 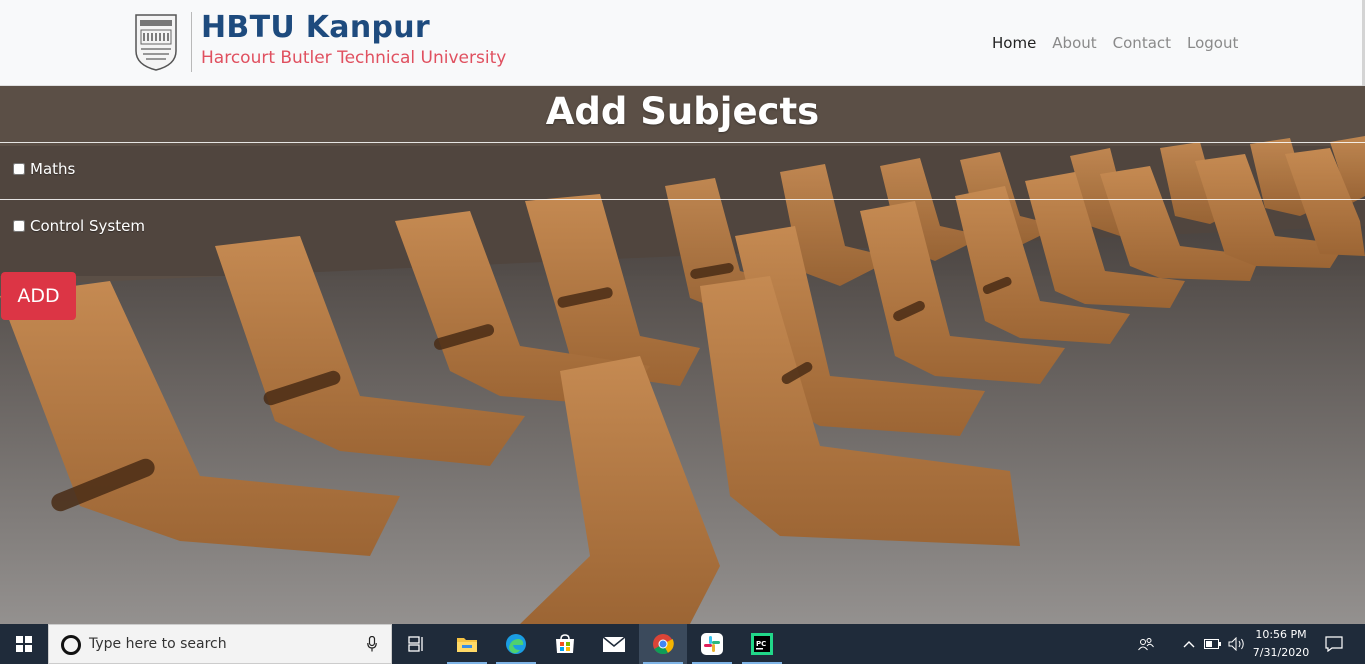 What do you see at coordinates (38, 296) in the screenshot?
I see `add-button: ADD` at bounding box center [38, 296].